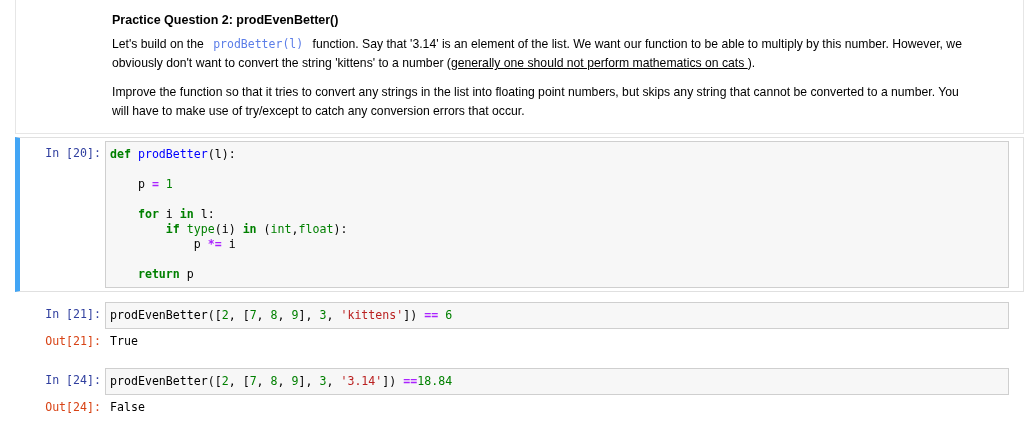  Describe the element at coordinates (176, 214) in the screenshot. I see `code-line: for i in l:` at that location.